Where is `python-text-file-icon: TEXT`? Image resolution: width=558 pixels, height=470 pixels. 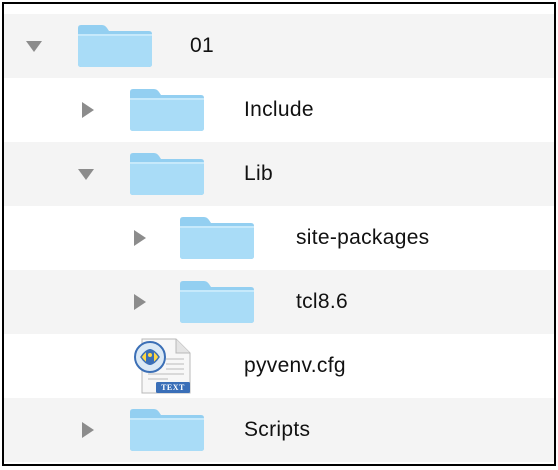 python-text-file-icon: TEXT is located at coordinates (164, 366).